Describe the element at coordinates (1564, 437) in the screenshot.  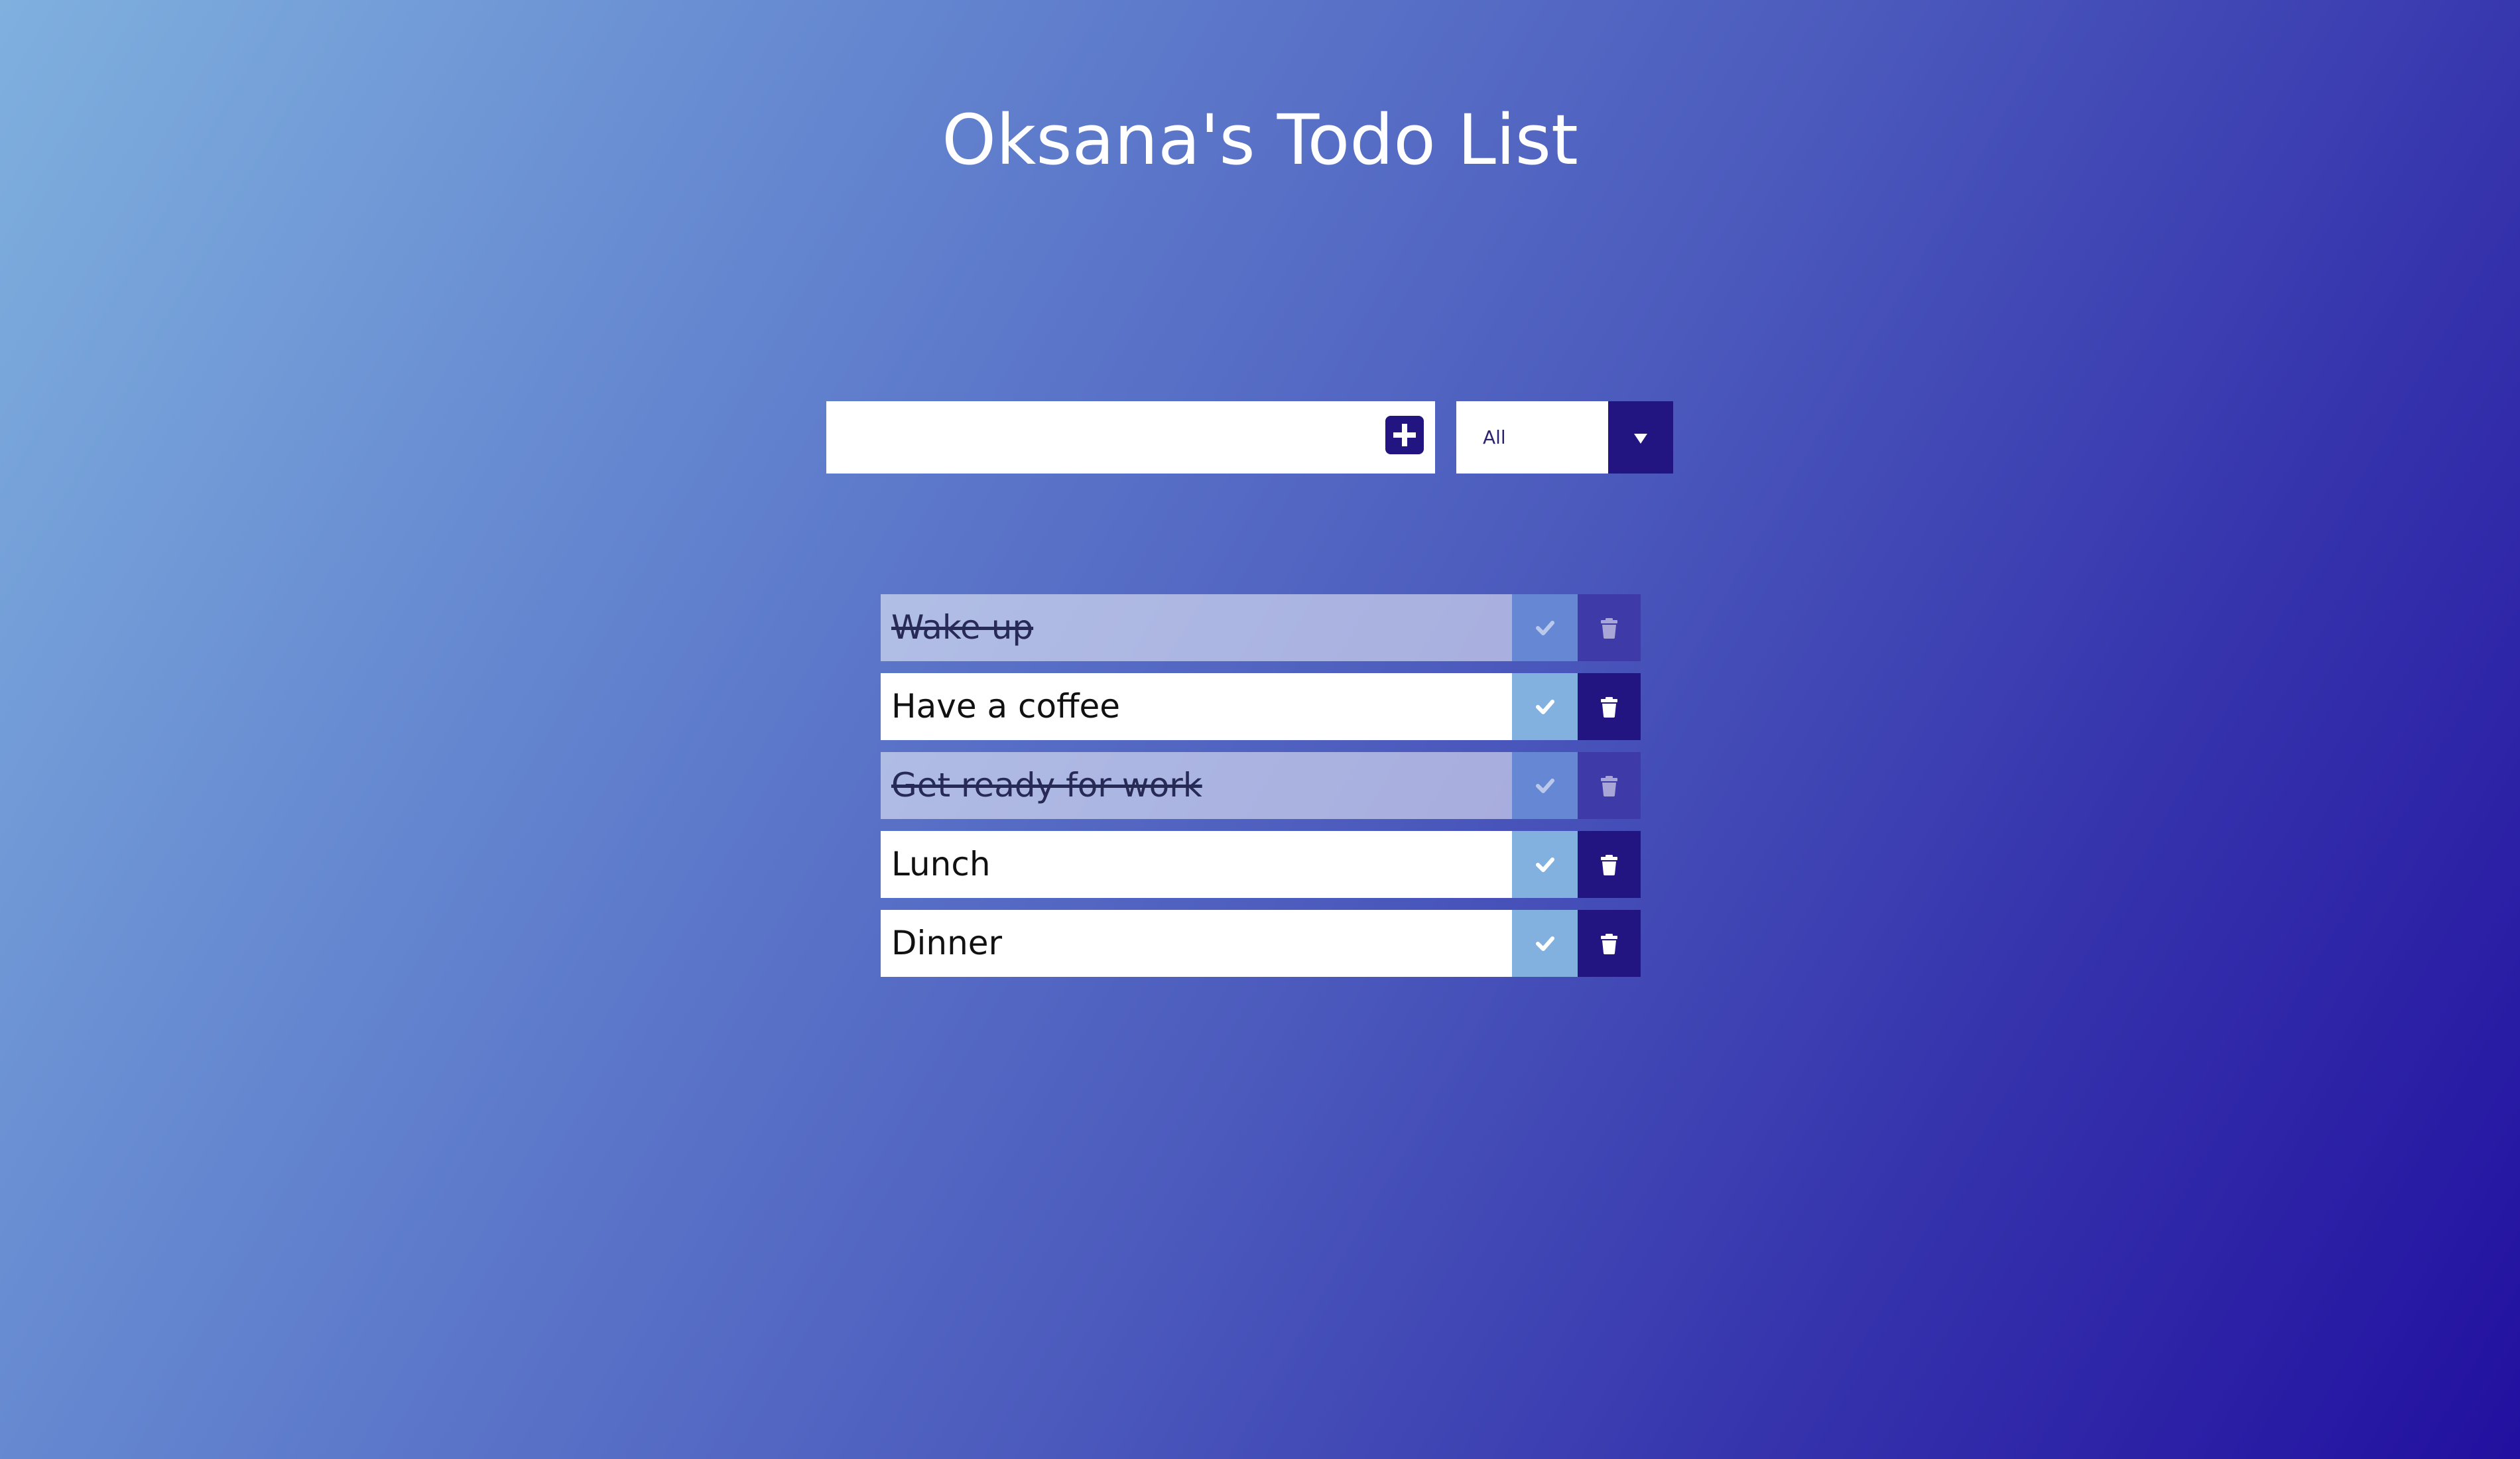
I see `filter-select: All` at that location.